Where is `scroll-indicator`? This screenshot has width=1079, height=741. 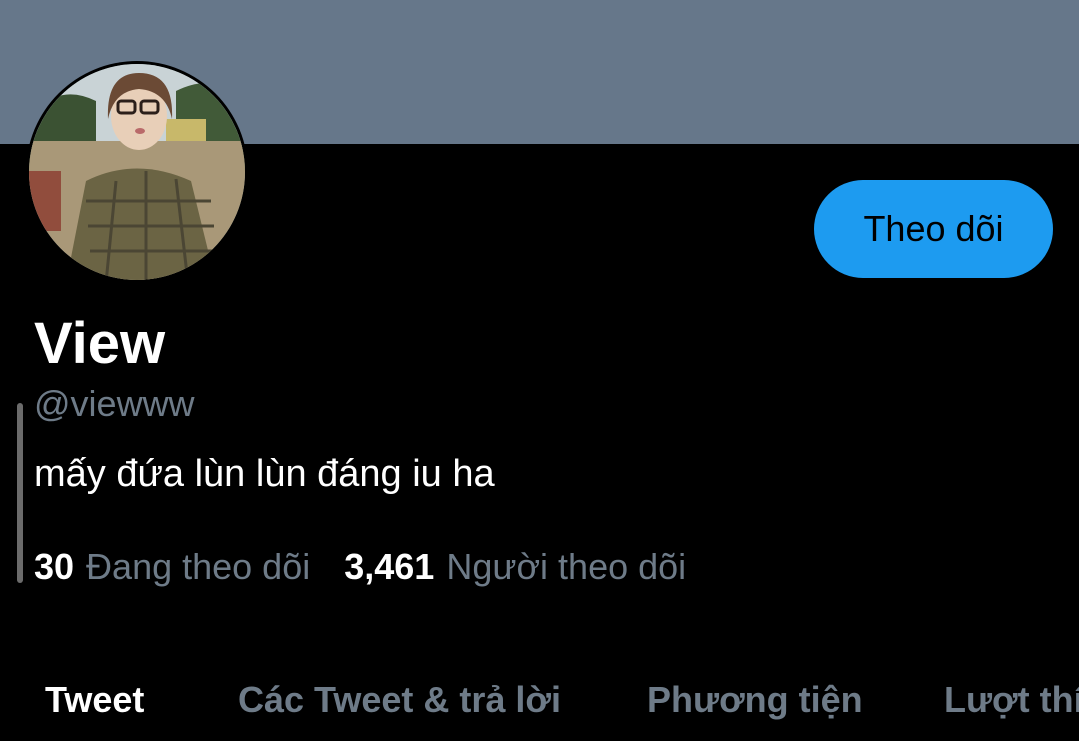
scroll-indicator is located at coordinates (20, 493).